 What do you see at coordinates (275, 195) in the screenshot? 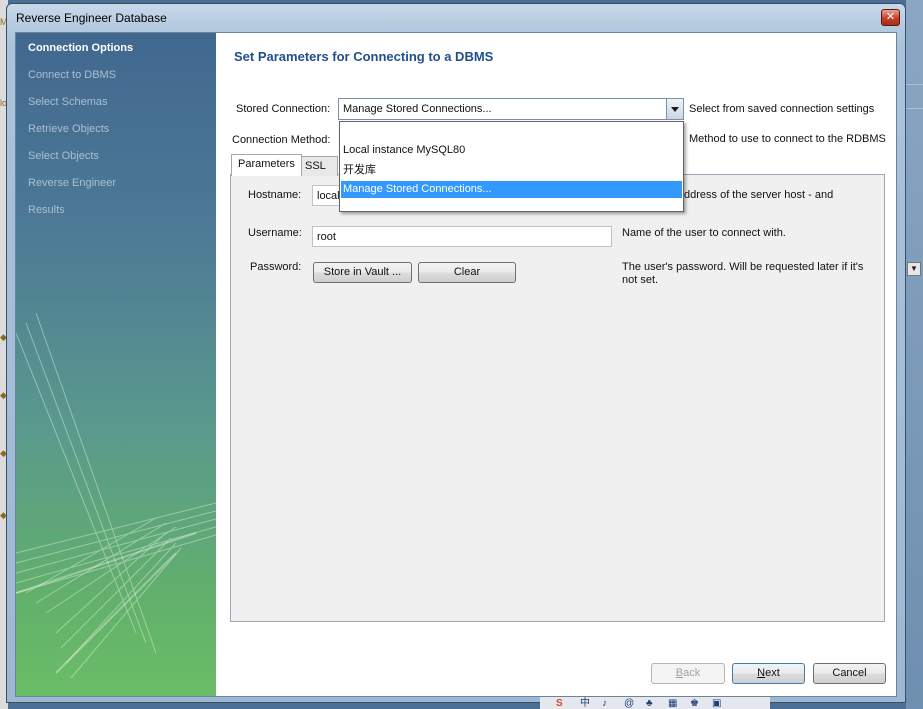
I see `hostname-label: Hostname:` at bounding box center [275, 195].